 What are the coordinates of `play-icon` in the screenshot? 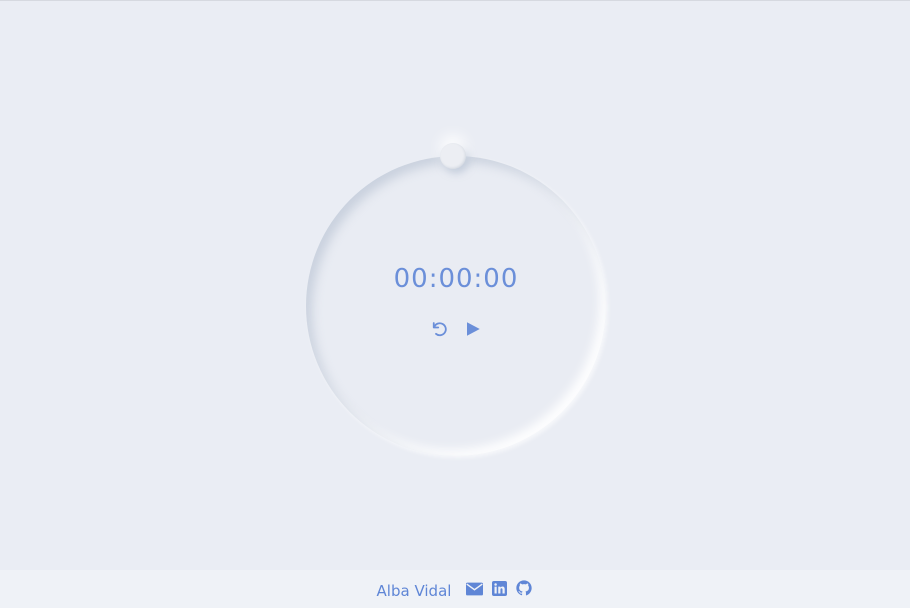 It's located at (473, 329).